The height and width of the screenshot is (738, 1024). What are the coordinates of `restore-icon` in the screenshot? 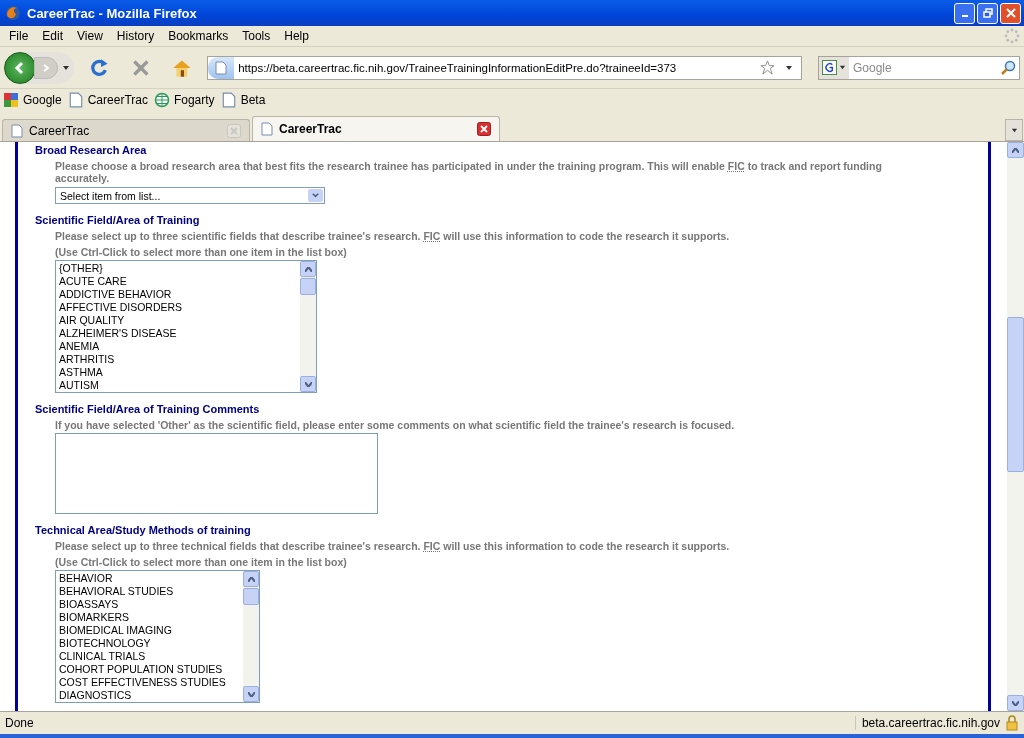 It's located at (987, 13).